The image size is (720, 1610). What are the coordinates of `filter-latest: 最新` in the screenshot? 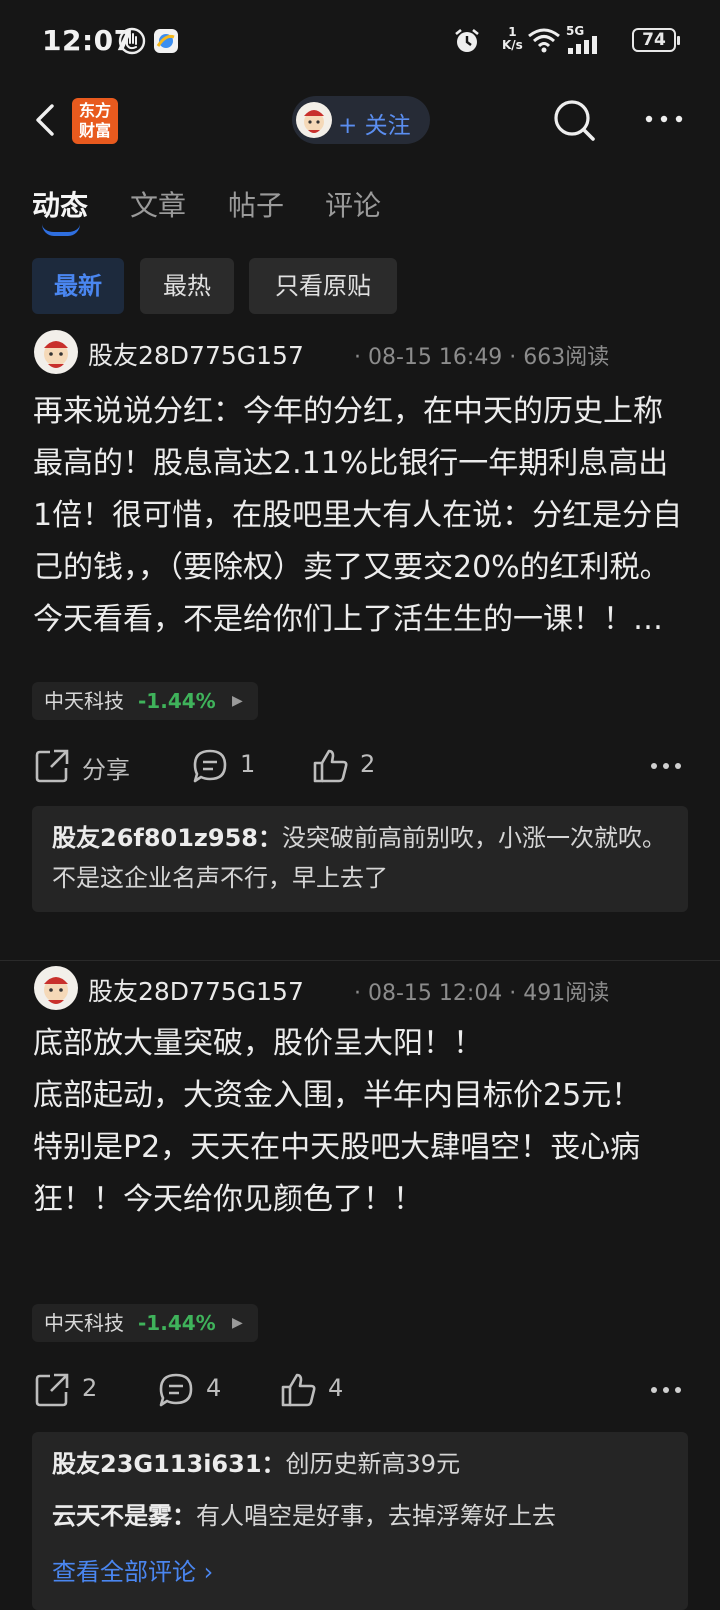 It's located at (78, 286).